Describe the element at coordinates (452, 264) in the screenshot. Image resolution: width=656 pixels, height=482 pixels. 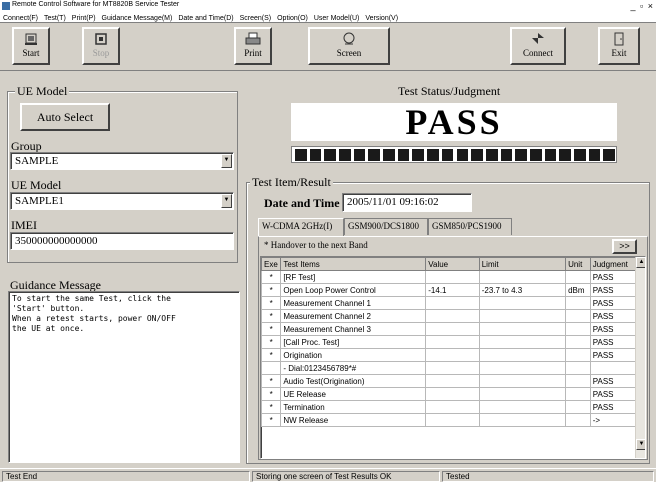
I see `column-header-value: Value` at that location.